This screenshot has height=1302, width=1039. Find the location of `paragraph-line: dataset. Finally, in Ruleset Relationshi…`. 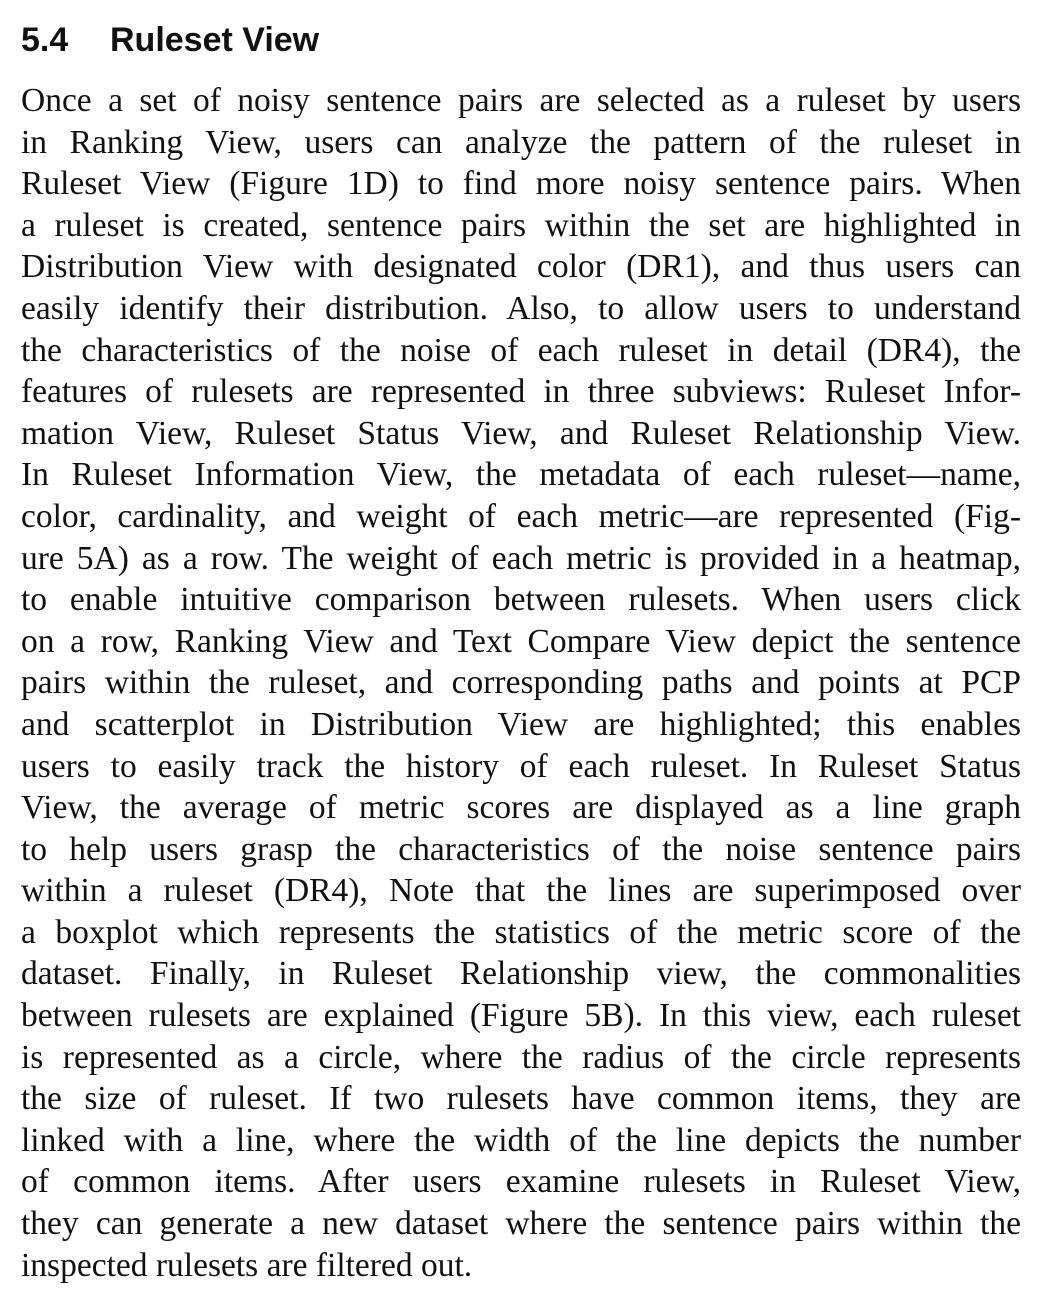

paragraph-line: dataset. Finally, in Ruleset Relationshi… is located at coordinates (521, 974).